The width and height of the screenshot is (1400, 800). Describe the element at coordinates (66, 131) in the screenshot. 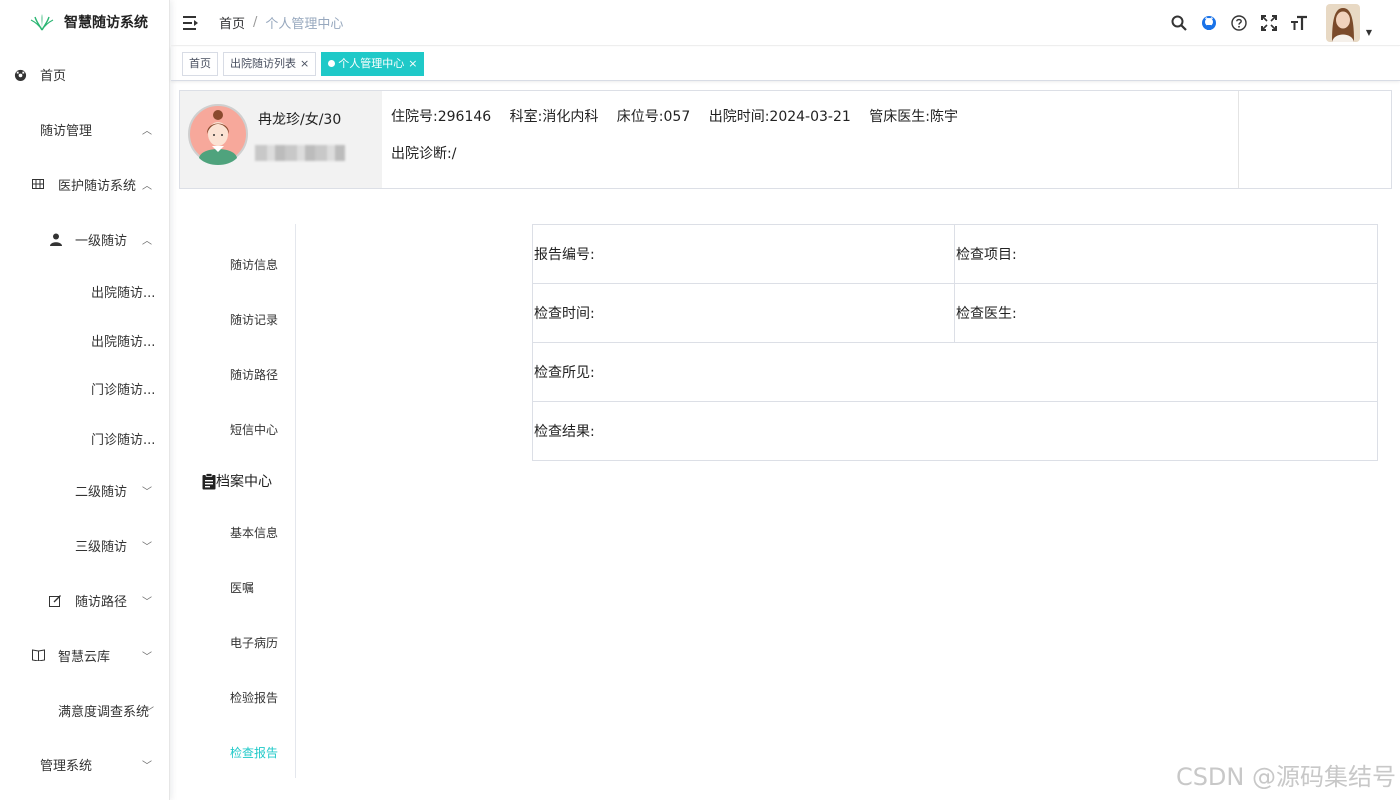

I see `sidebar-item-label: 随访管理` at that location.